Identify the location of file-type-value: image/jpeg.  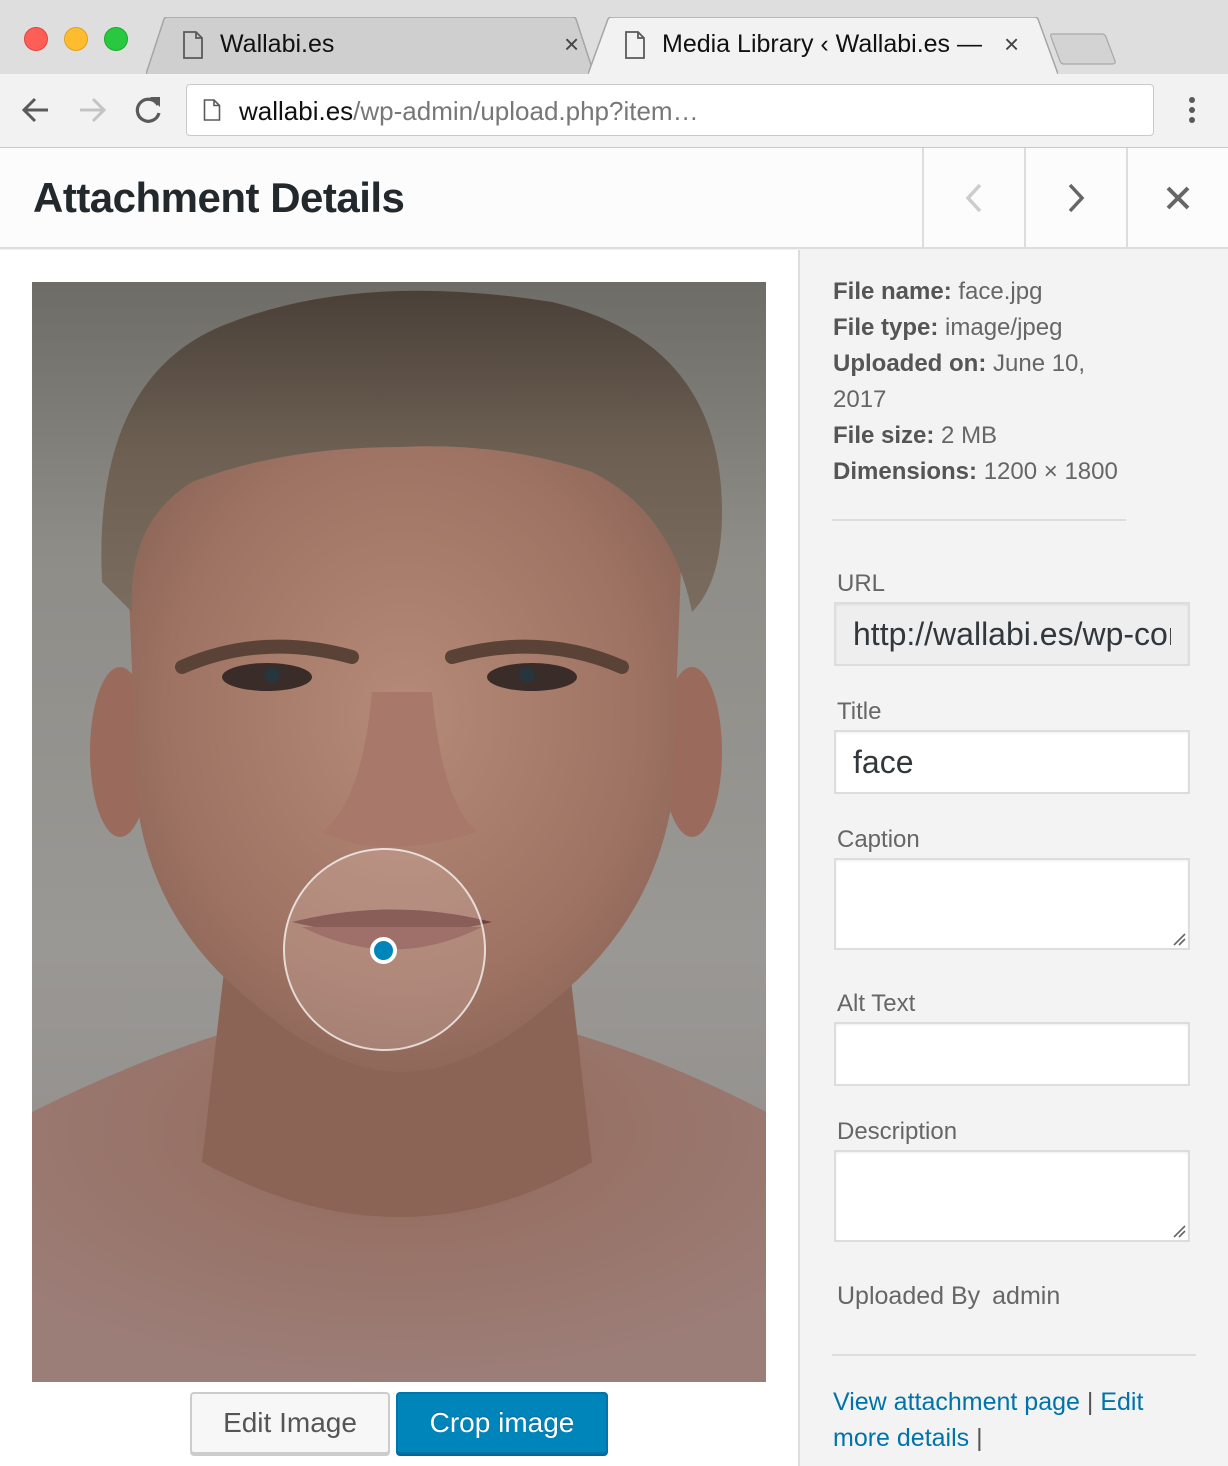
(1004, 327).